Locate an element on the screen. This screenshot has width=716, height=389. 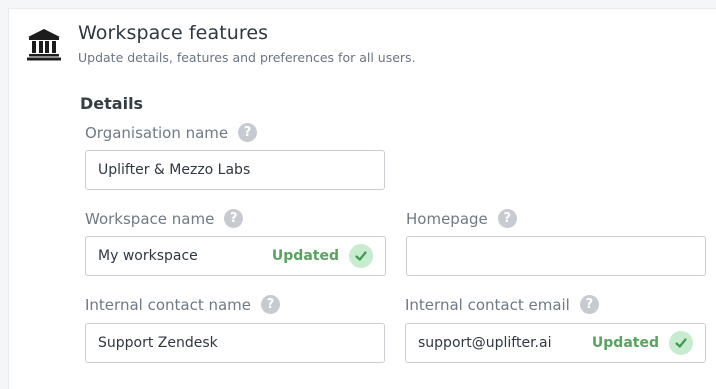
bank-building-icon is located at coordinates (44, 45).